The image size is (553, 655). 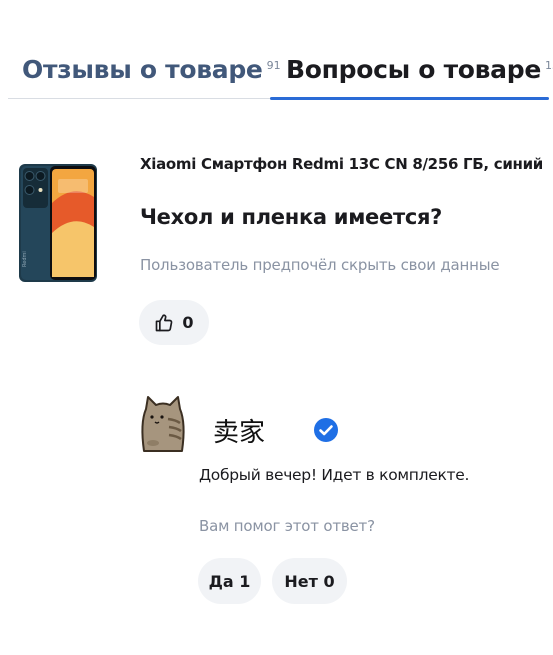 What do you see at coordinates (326, 430) in the screenshot?
I see `verified-check-icon` at bounding box center [326, 430].